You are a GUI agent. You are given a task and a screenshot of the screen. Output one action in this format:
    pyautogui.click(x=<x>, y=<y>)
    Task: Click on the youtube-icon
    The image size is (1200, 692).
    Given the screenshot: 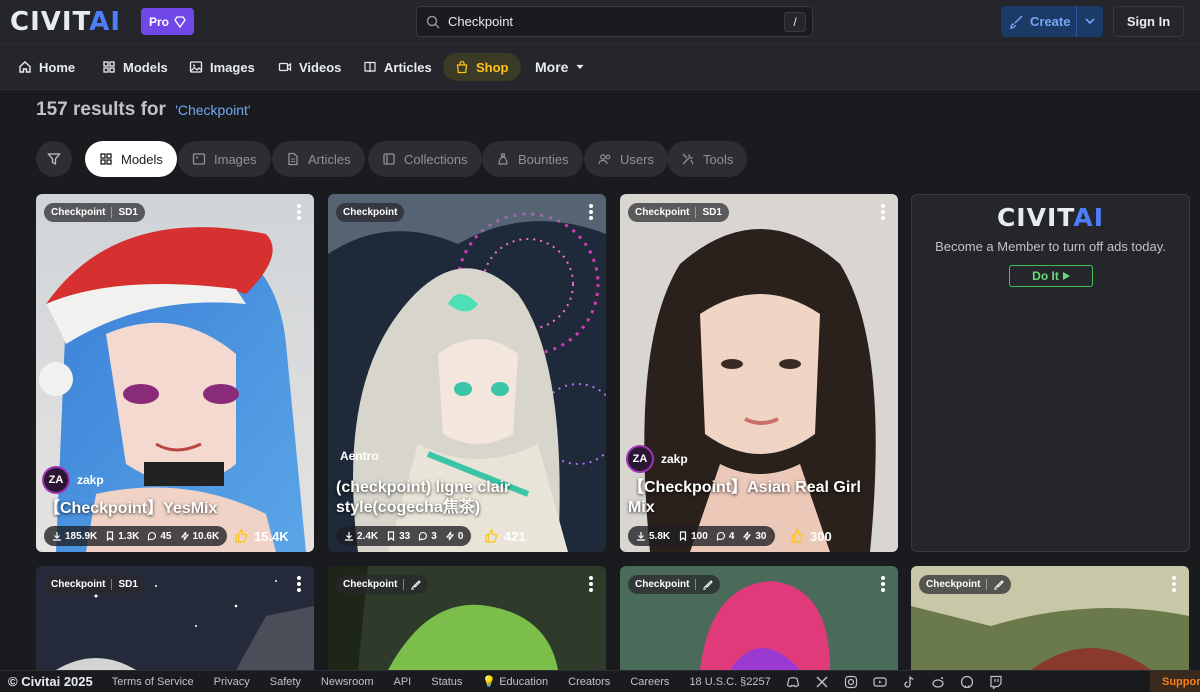 What is the action you would take?
    pyautogui.click(x=880, y=682)
    